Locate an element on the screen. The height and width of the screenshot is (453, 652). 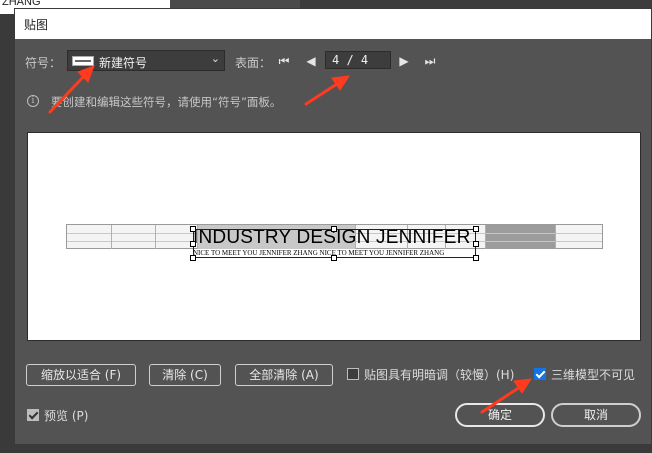
shading-checkbox-label: 贴图具有明暗调（较慢）(H) is located at coordinates (439, 375).